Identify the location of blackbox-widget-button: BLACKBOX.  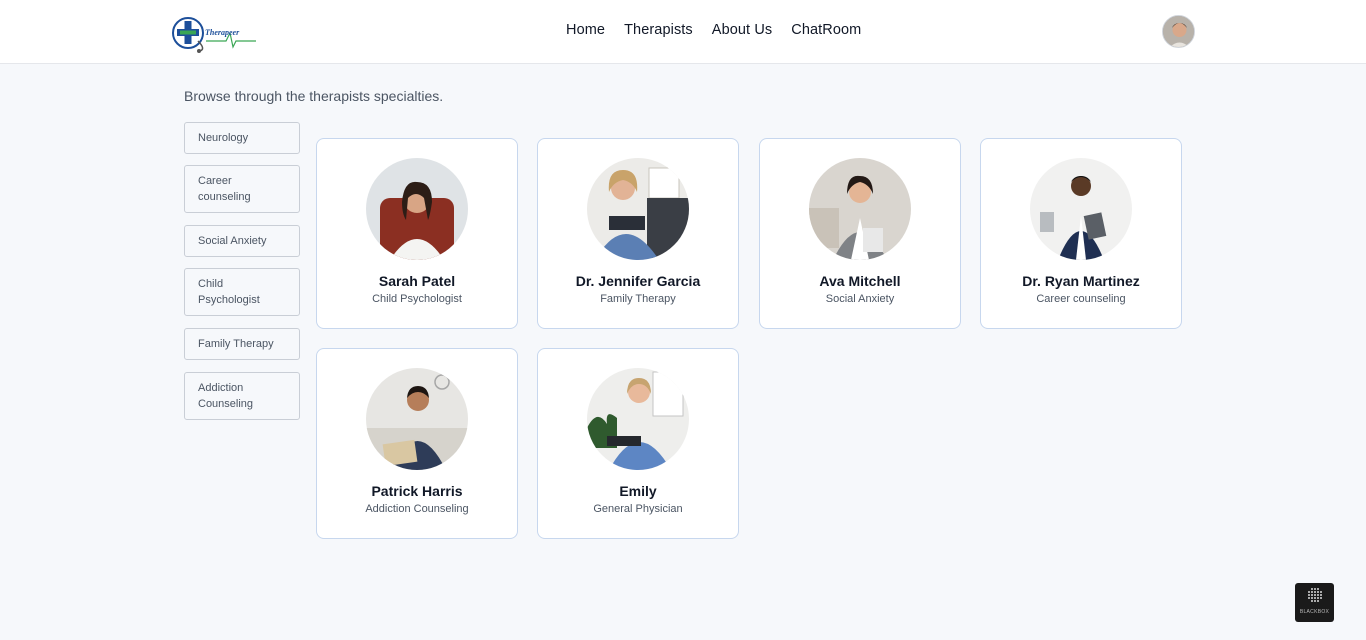
(1314, 602).